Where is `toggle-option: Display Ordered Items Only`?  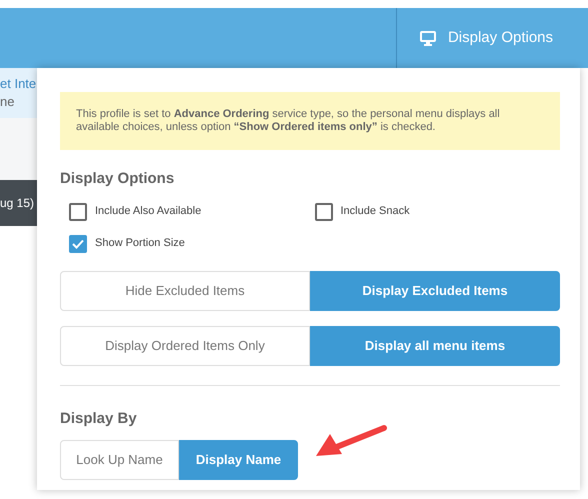 toggle-option: Display Ordered Items Only is located at coordinates (185, 346).